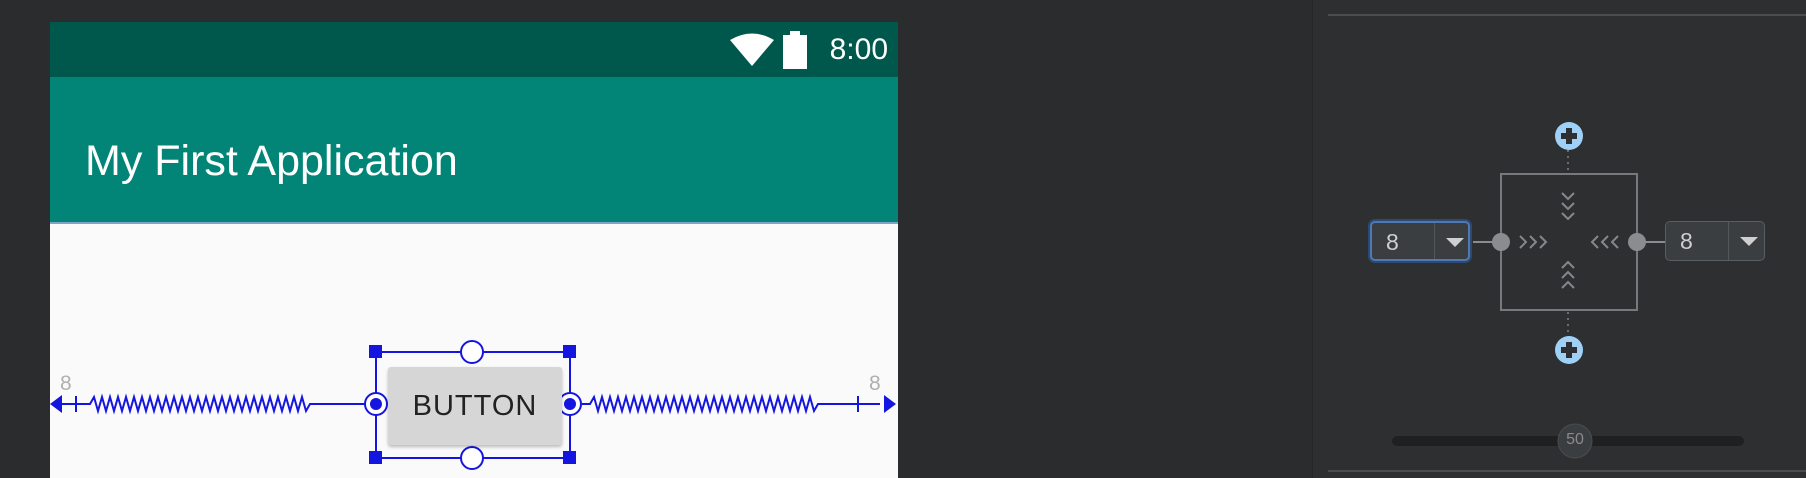  What do you see at coordinates (731, 404) in the screenshot?
I see `right-constraint-spring` at bounding box center [731, 404].